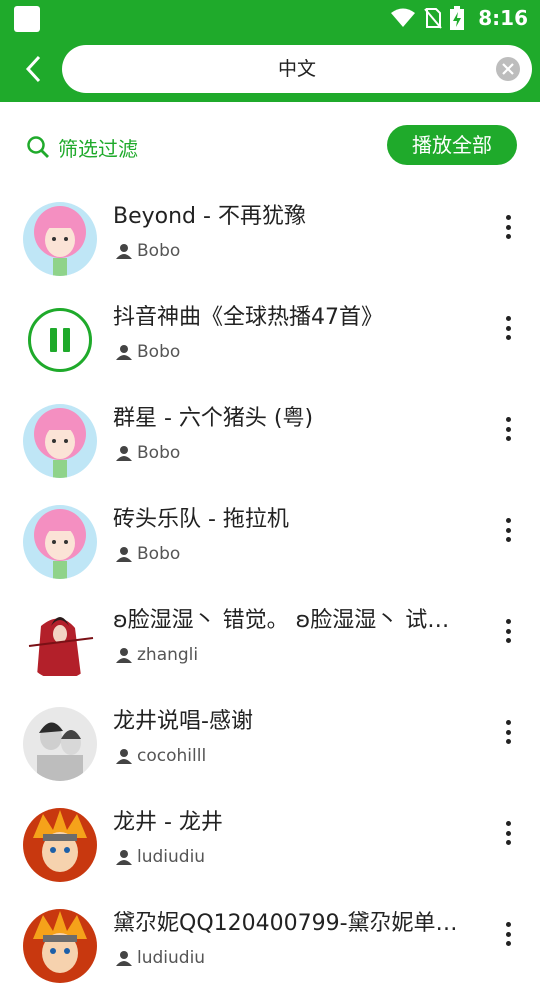 The width and height of the screenshot is (540, 996). I want to click on search-query: 中文, so click(297, 69).